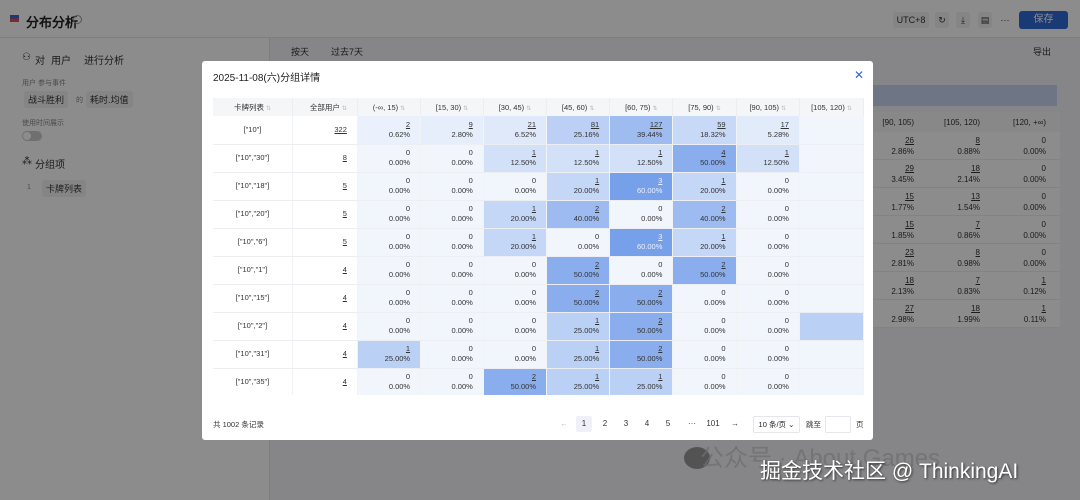  I want to click on bin-cell: 2 0.62%, so click(389, 130).